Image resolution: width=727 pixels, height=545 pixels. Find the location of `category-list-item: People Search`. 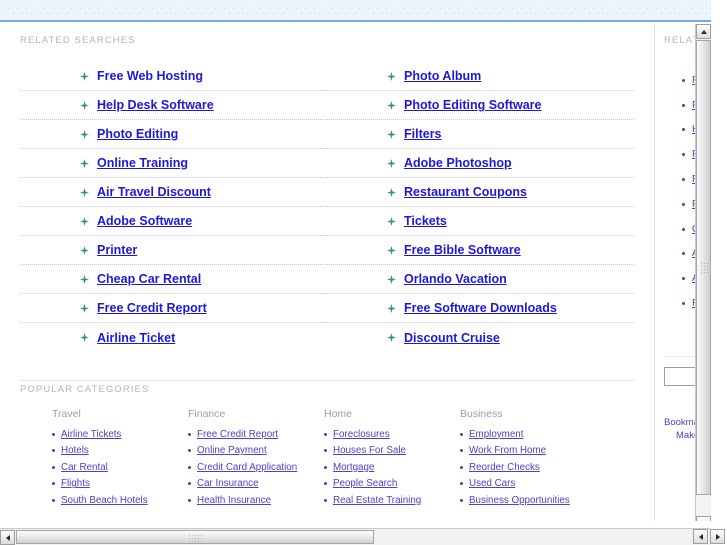

category-list-item: People Search is located at coordinates (392, 484).